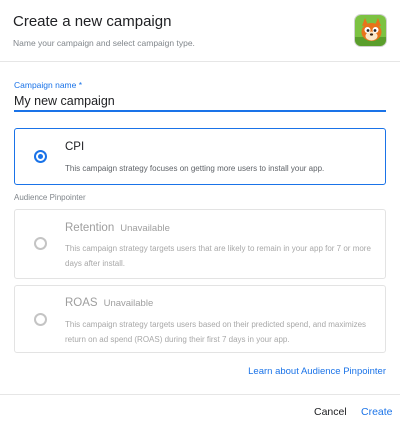  Describe the element at coordinates (330, 412) in the screenshot. I see `cancel-button: Cancel` at that location.